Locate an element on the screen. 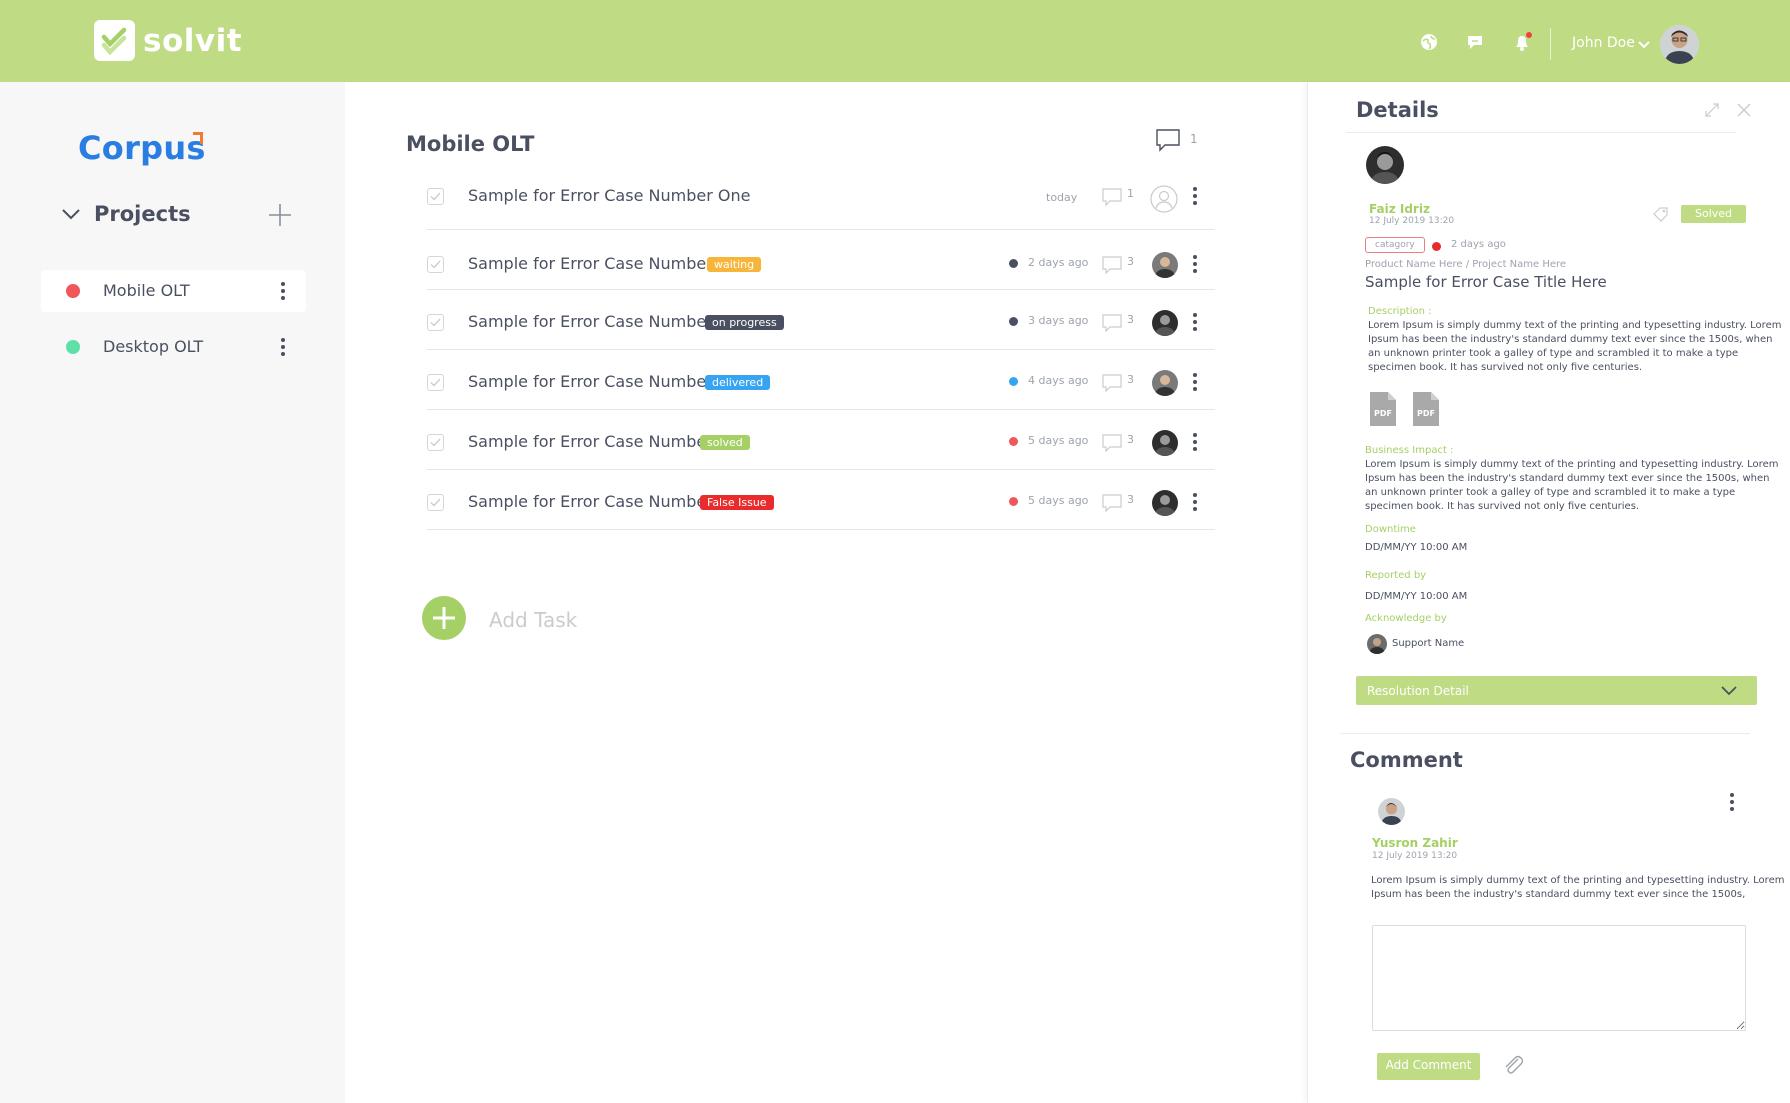 The height and width of the screenshot is (1103, 1790). acknowledge-label: Acknowledge by is located at coordinates (1406, 618).